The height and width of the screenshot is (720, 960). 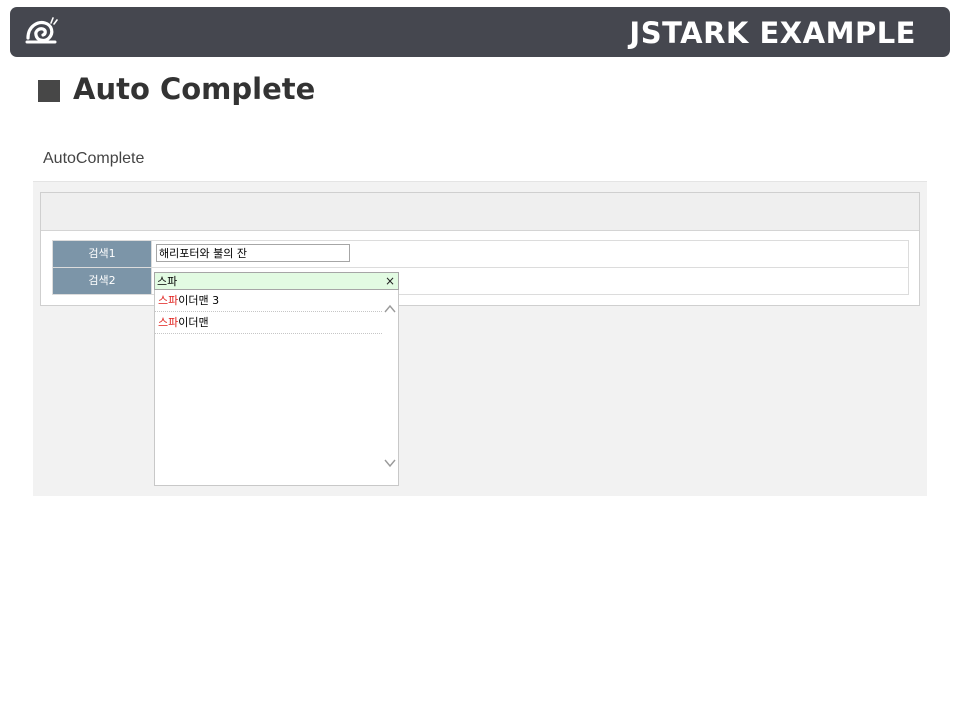 I want to click on chevron-down-icon, so click(x=390, y=463).